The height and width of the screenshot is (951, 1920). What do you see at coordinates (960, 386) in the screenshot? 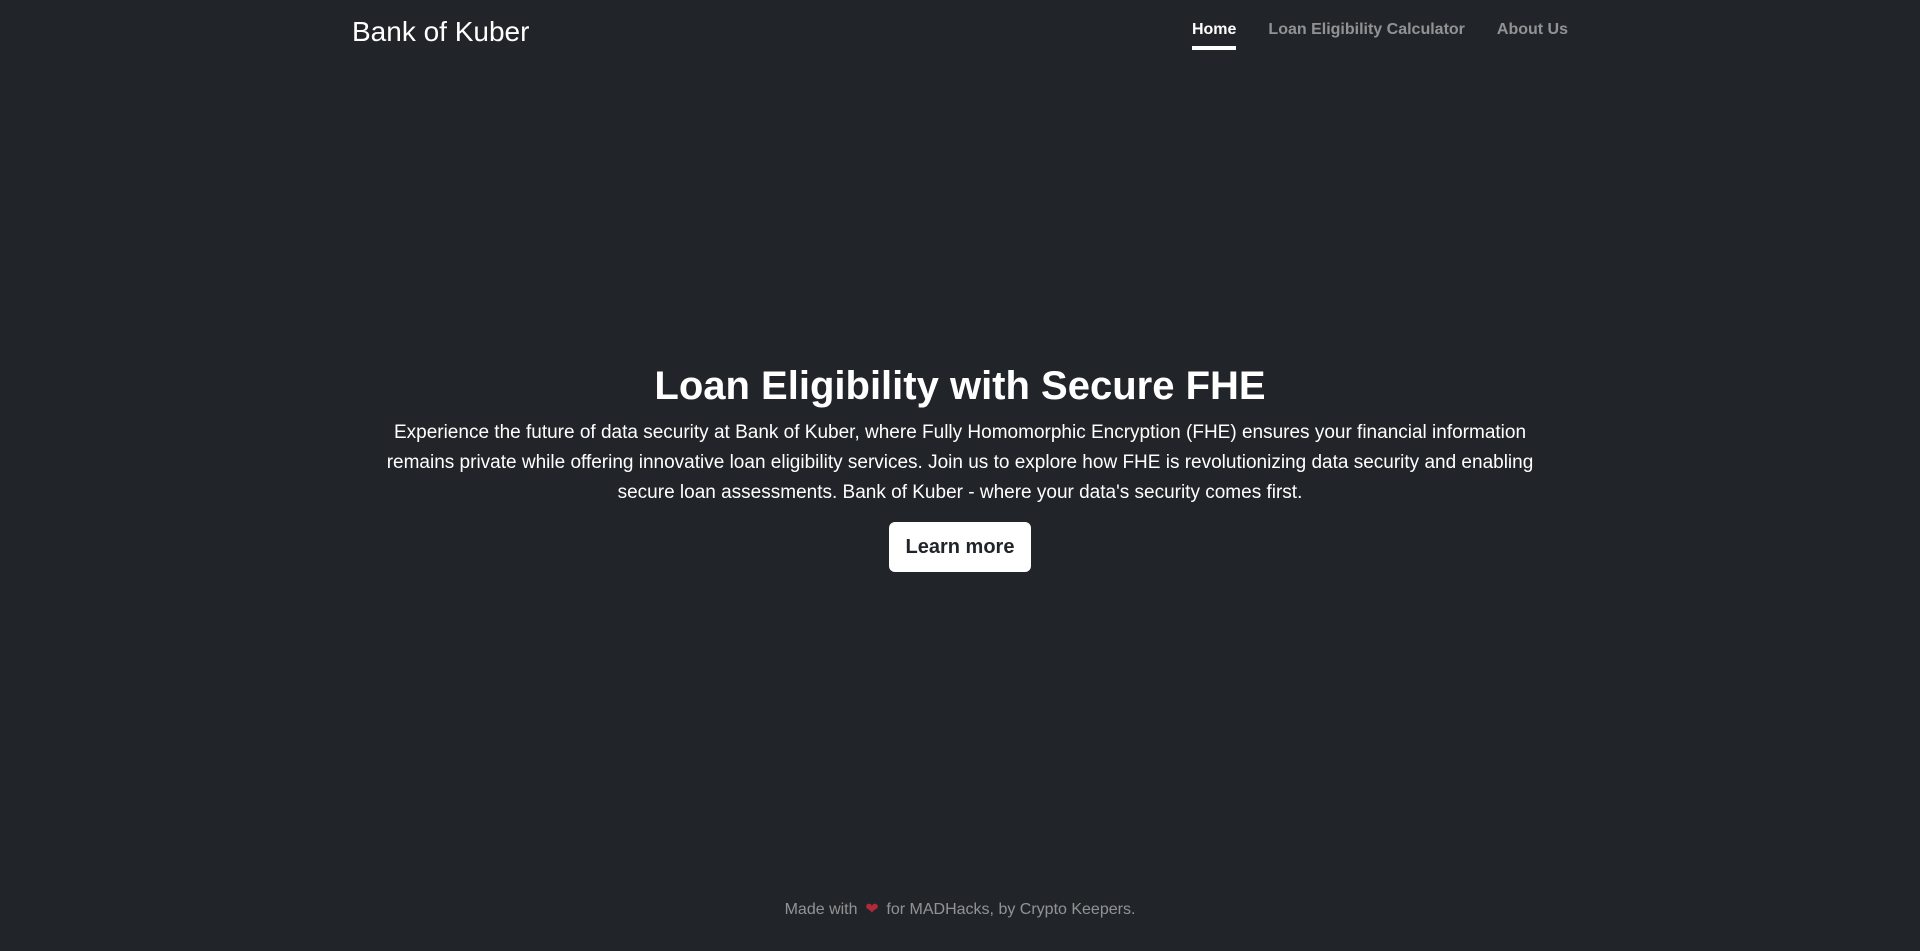
I see `hero-title: Loan Eligibility with Secure FHE` at bounding box center [960, 386].